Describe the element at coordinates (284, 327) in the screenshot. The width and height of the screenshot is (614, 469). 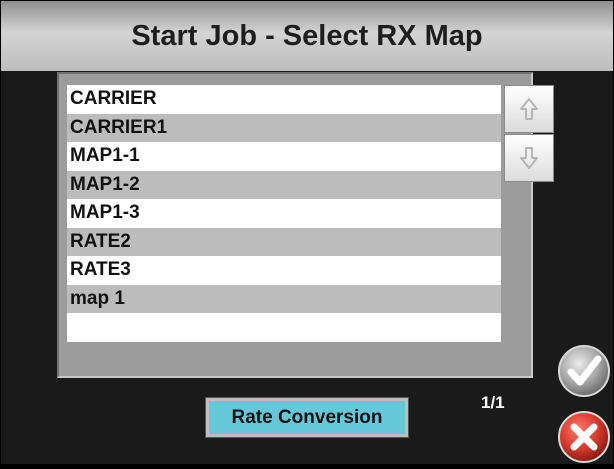
I see `map-list-empty-row` at that location.